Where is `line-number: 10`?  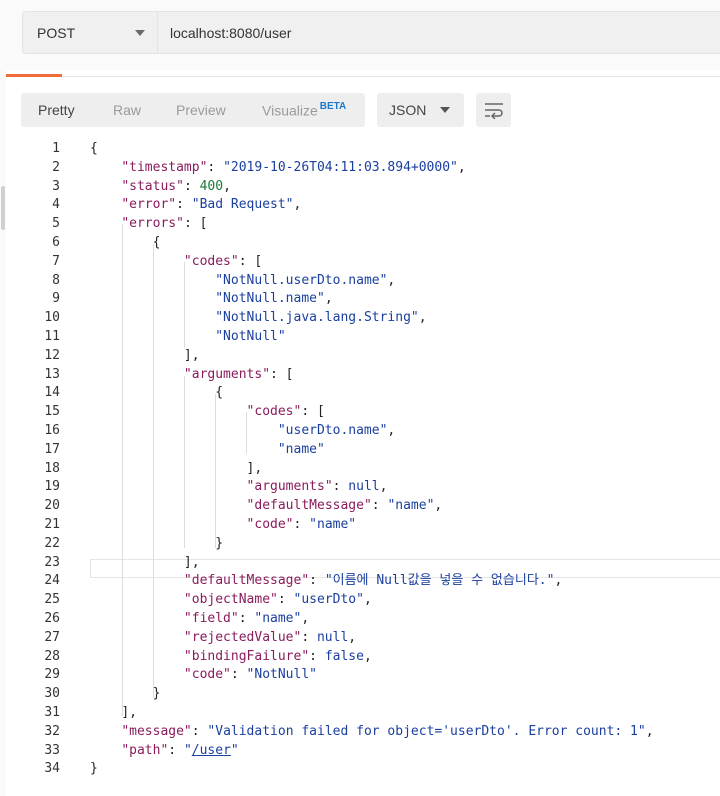
line-number: 10 is located at coordinates (52, 318).